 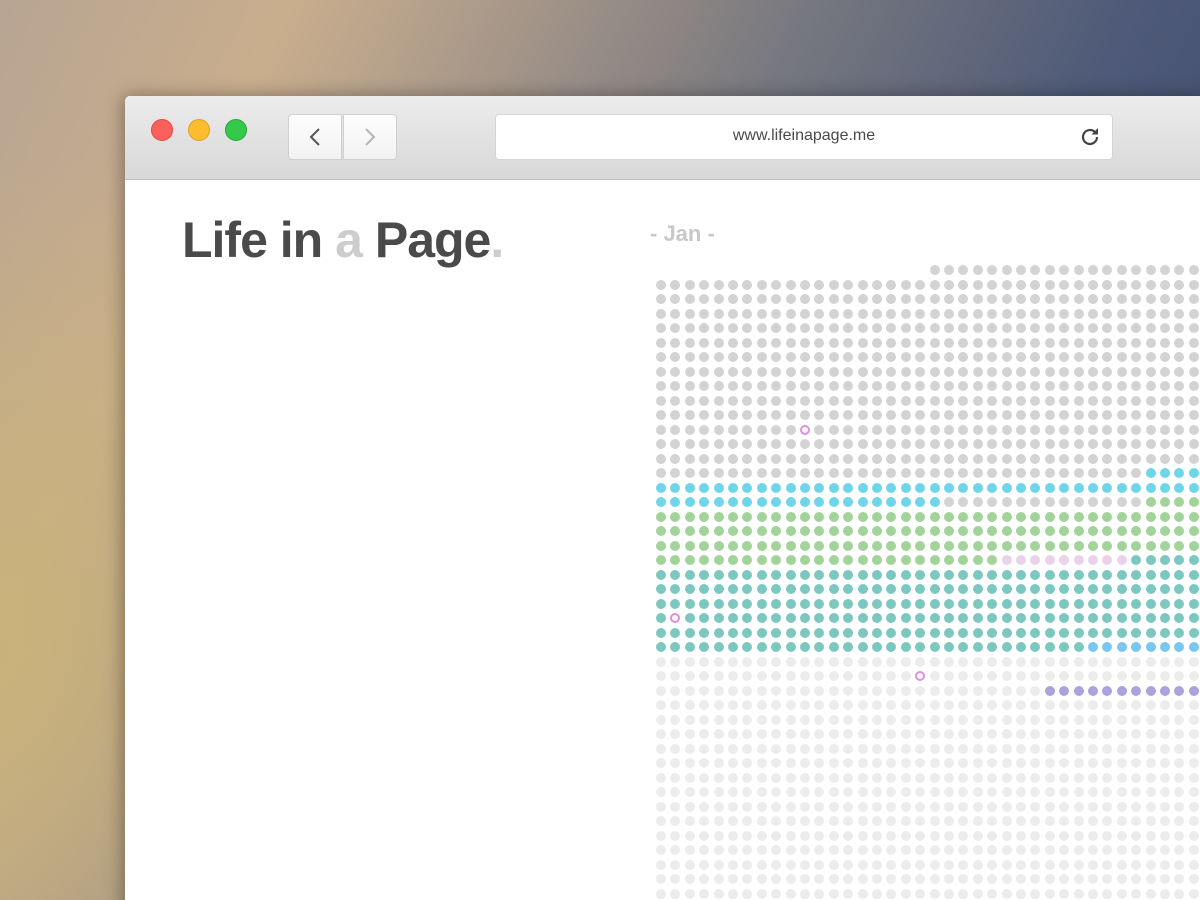 What do you see at coordinates (315, 137) in the screenshot?
I see `back-button` at bounding box center [315, 137].